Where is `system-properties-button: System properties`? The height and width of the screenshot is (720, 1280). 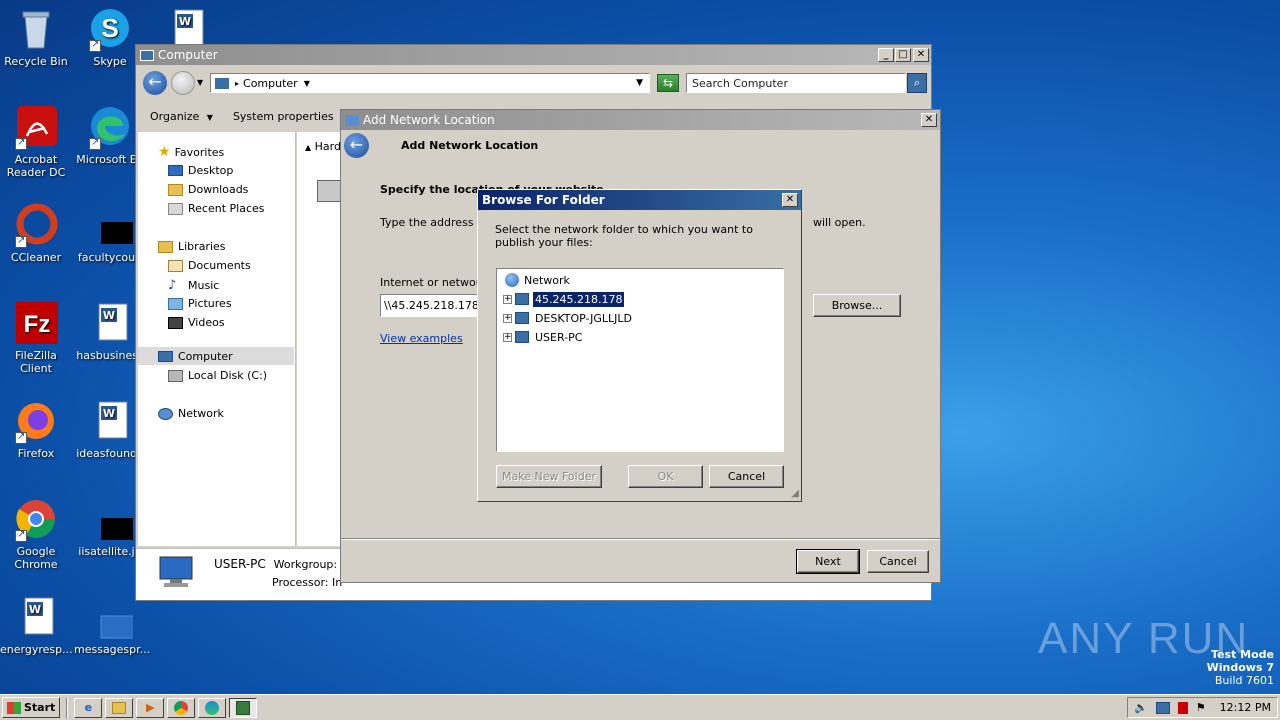 system-properties-button: System properties is located at coordinates (283, 116).